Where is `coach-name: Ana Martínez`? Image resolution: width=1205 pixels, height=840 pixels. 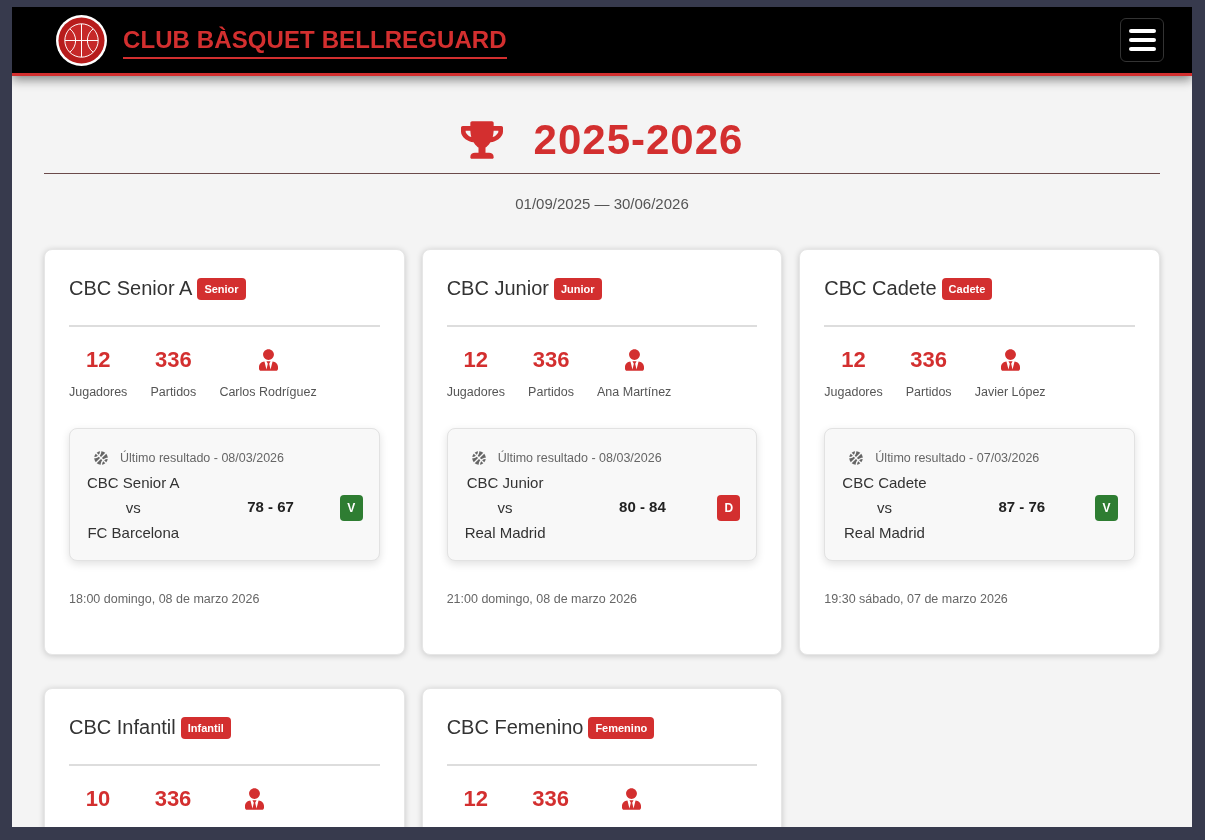 coach-name: Ana Martínez is located at coordinates (634, 392).